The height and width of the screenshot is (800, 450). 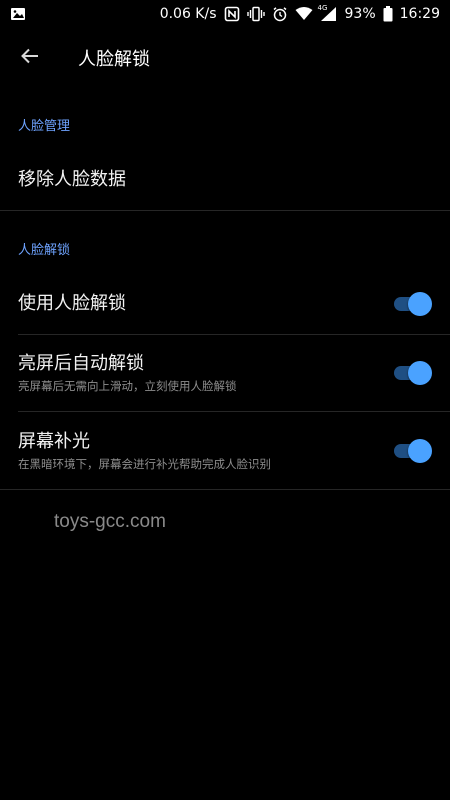 I want to click on battery-icon, so click(x=388, y=14).